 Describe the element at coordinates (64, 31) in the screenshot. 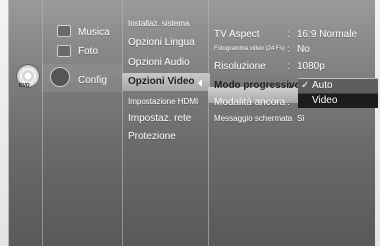

I see `music-icon` at that location.